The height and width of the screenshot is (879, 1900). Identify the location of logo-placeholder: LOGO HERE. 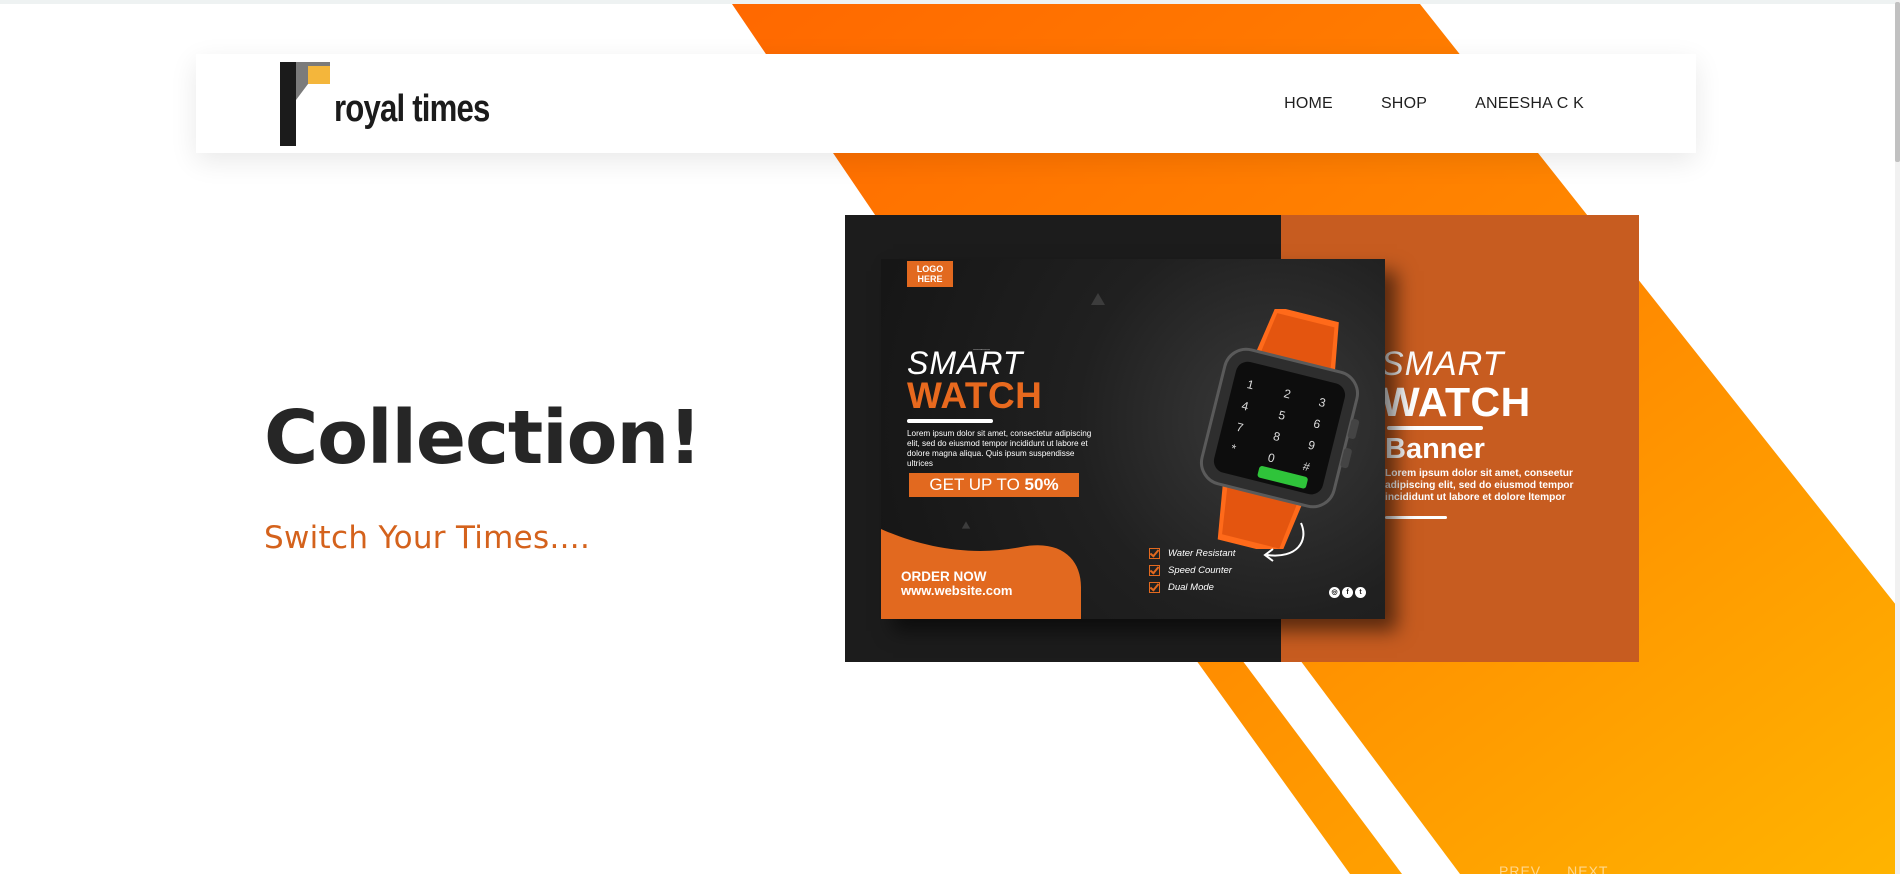
(930, 274).